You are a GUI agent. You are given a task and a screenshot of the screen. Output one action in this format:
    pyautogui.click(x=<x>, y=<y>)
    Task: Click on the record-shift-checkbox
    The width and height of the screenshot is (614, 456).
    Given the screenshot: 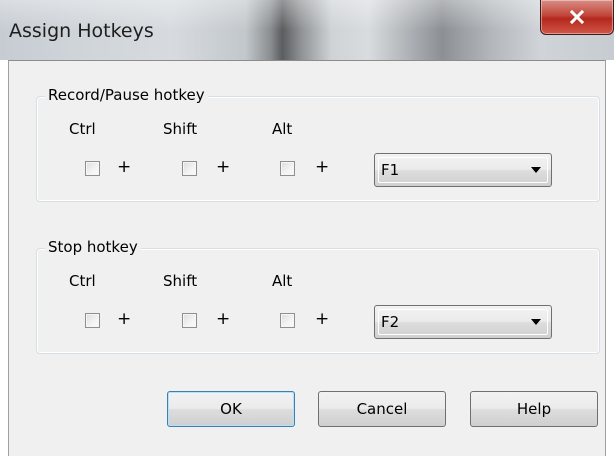 What is the action you would take?
    pyautogui.click(x=189, y=168)
    